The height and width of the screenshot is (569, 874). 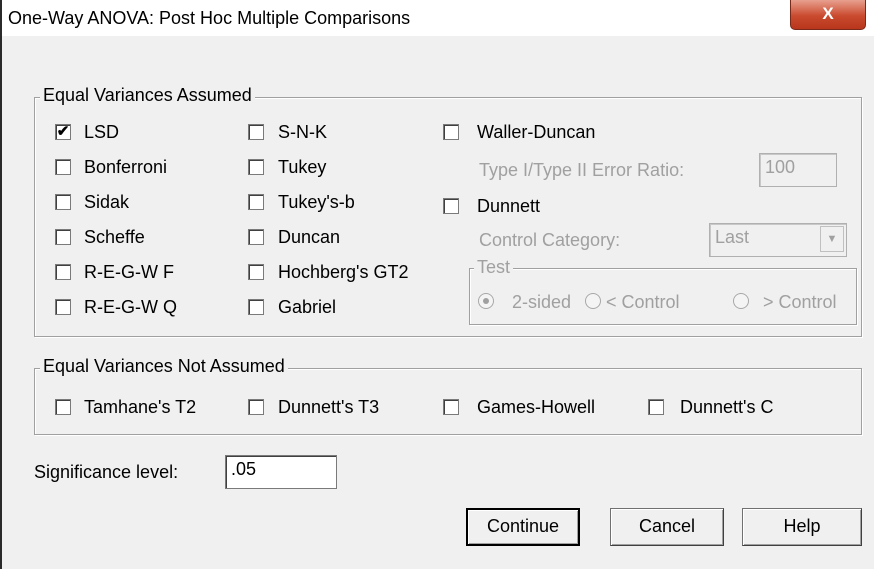 I want to click on scheffe-label: Scheffe, so click(x=114, y=237).